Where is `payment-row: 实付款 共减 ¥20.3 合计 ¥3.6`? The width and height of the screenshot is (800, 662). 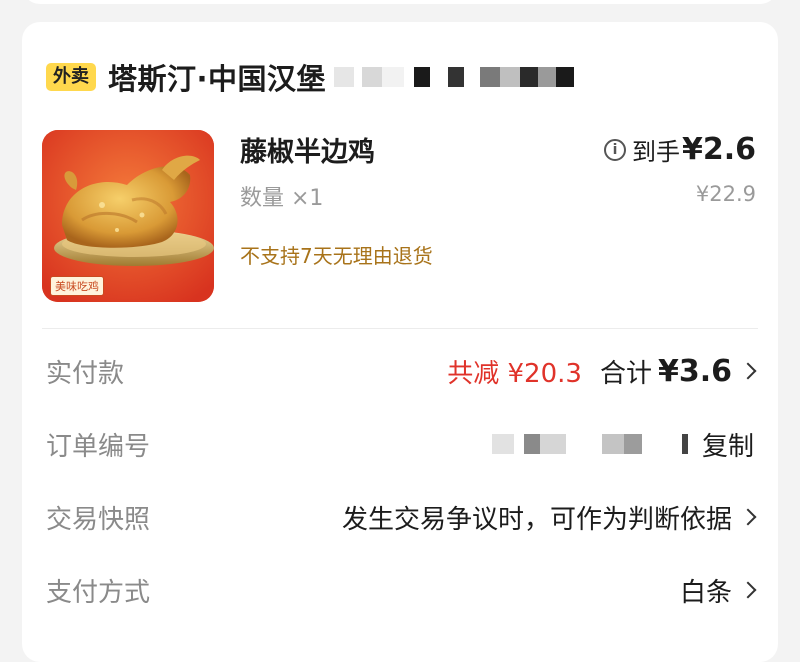
payment-row: 实付款 共减 ¥20.3 合计 ¥3.6 is located at coordinates (401, 371).